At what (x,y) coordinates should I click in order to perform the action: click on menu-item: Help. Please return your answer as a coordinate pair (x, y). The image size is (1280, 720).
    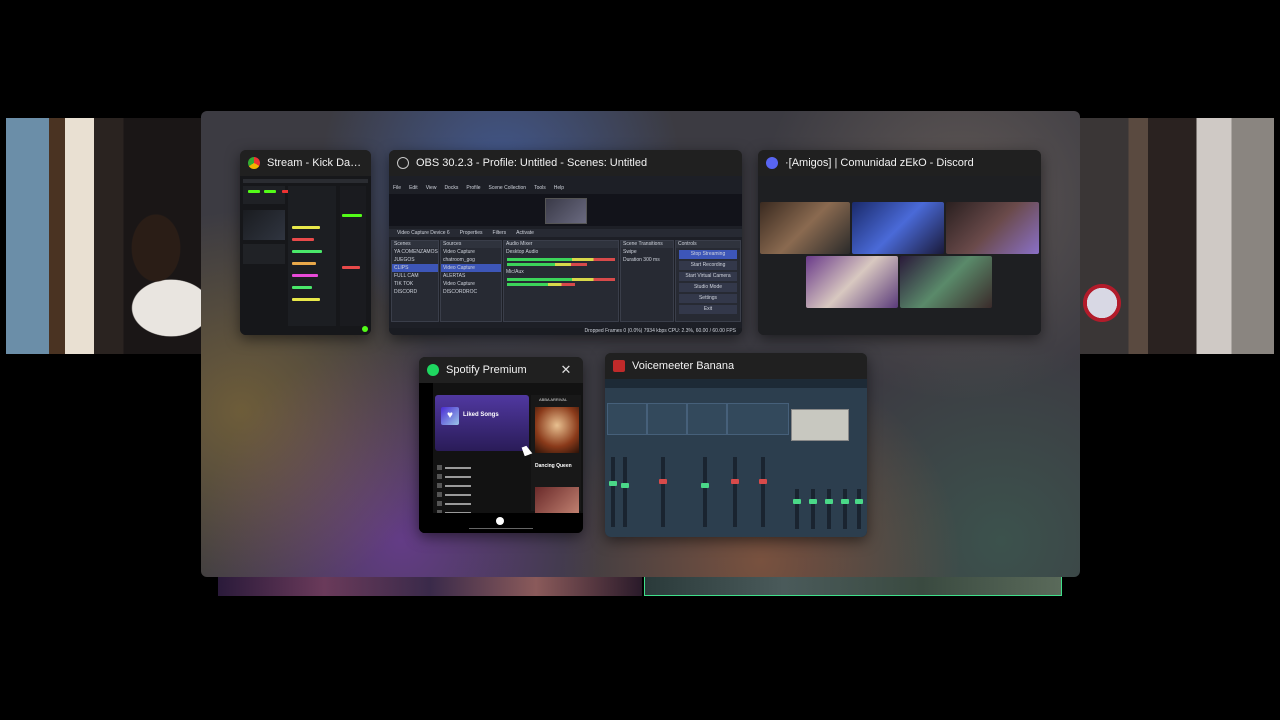
    Looking at the image, I should click on (559, 188).